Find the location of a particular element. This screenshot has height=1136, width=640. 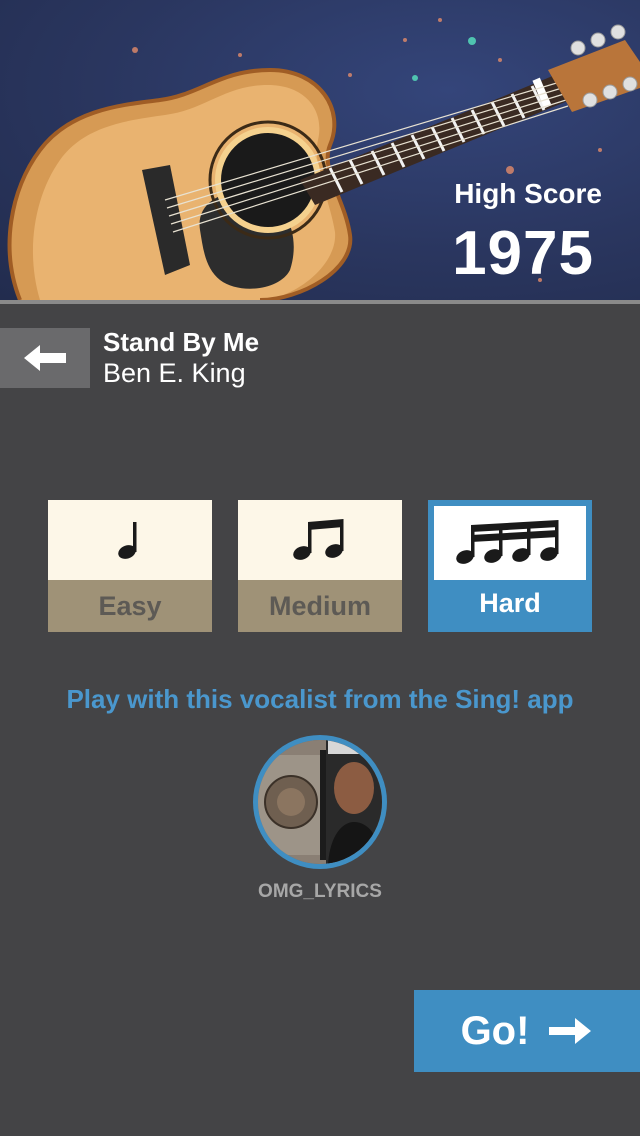

vocalist-photo is located at coordinates (320, 802).